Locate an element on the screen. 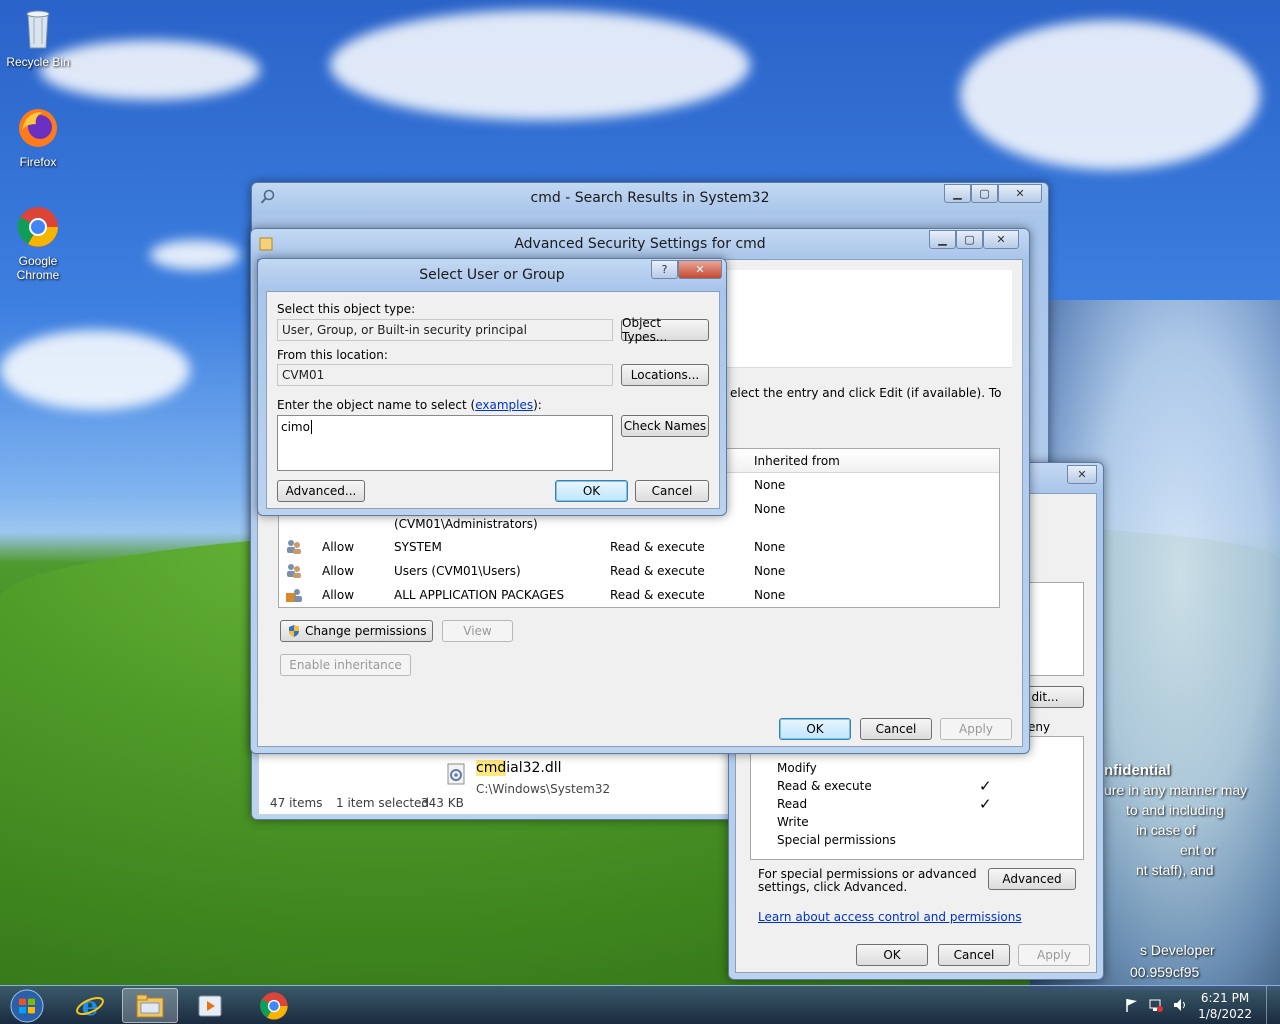 Image resolution: width=1280 pixels, height=1024 pixels. clock-time: 6:21 PM is located at coordinates (1225, 998).